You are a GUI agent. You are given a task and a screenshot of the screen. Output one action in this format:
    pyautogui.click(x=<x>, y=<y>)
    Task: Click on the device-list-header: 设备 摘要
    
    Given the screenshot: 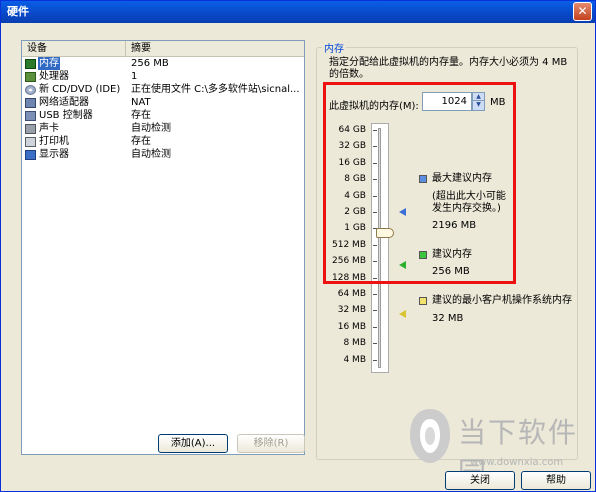 What is the action you would take?
    pyautogui.click(x=163, y=49)
    